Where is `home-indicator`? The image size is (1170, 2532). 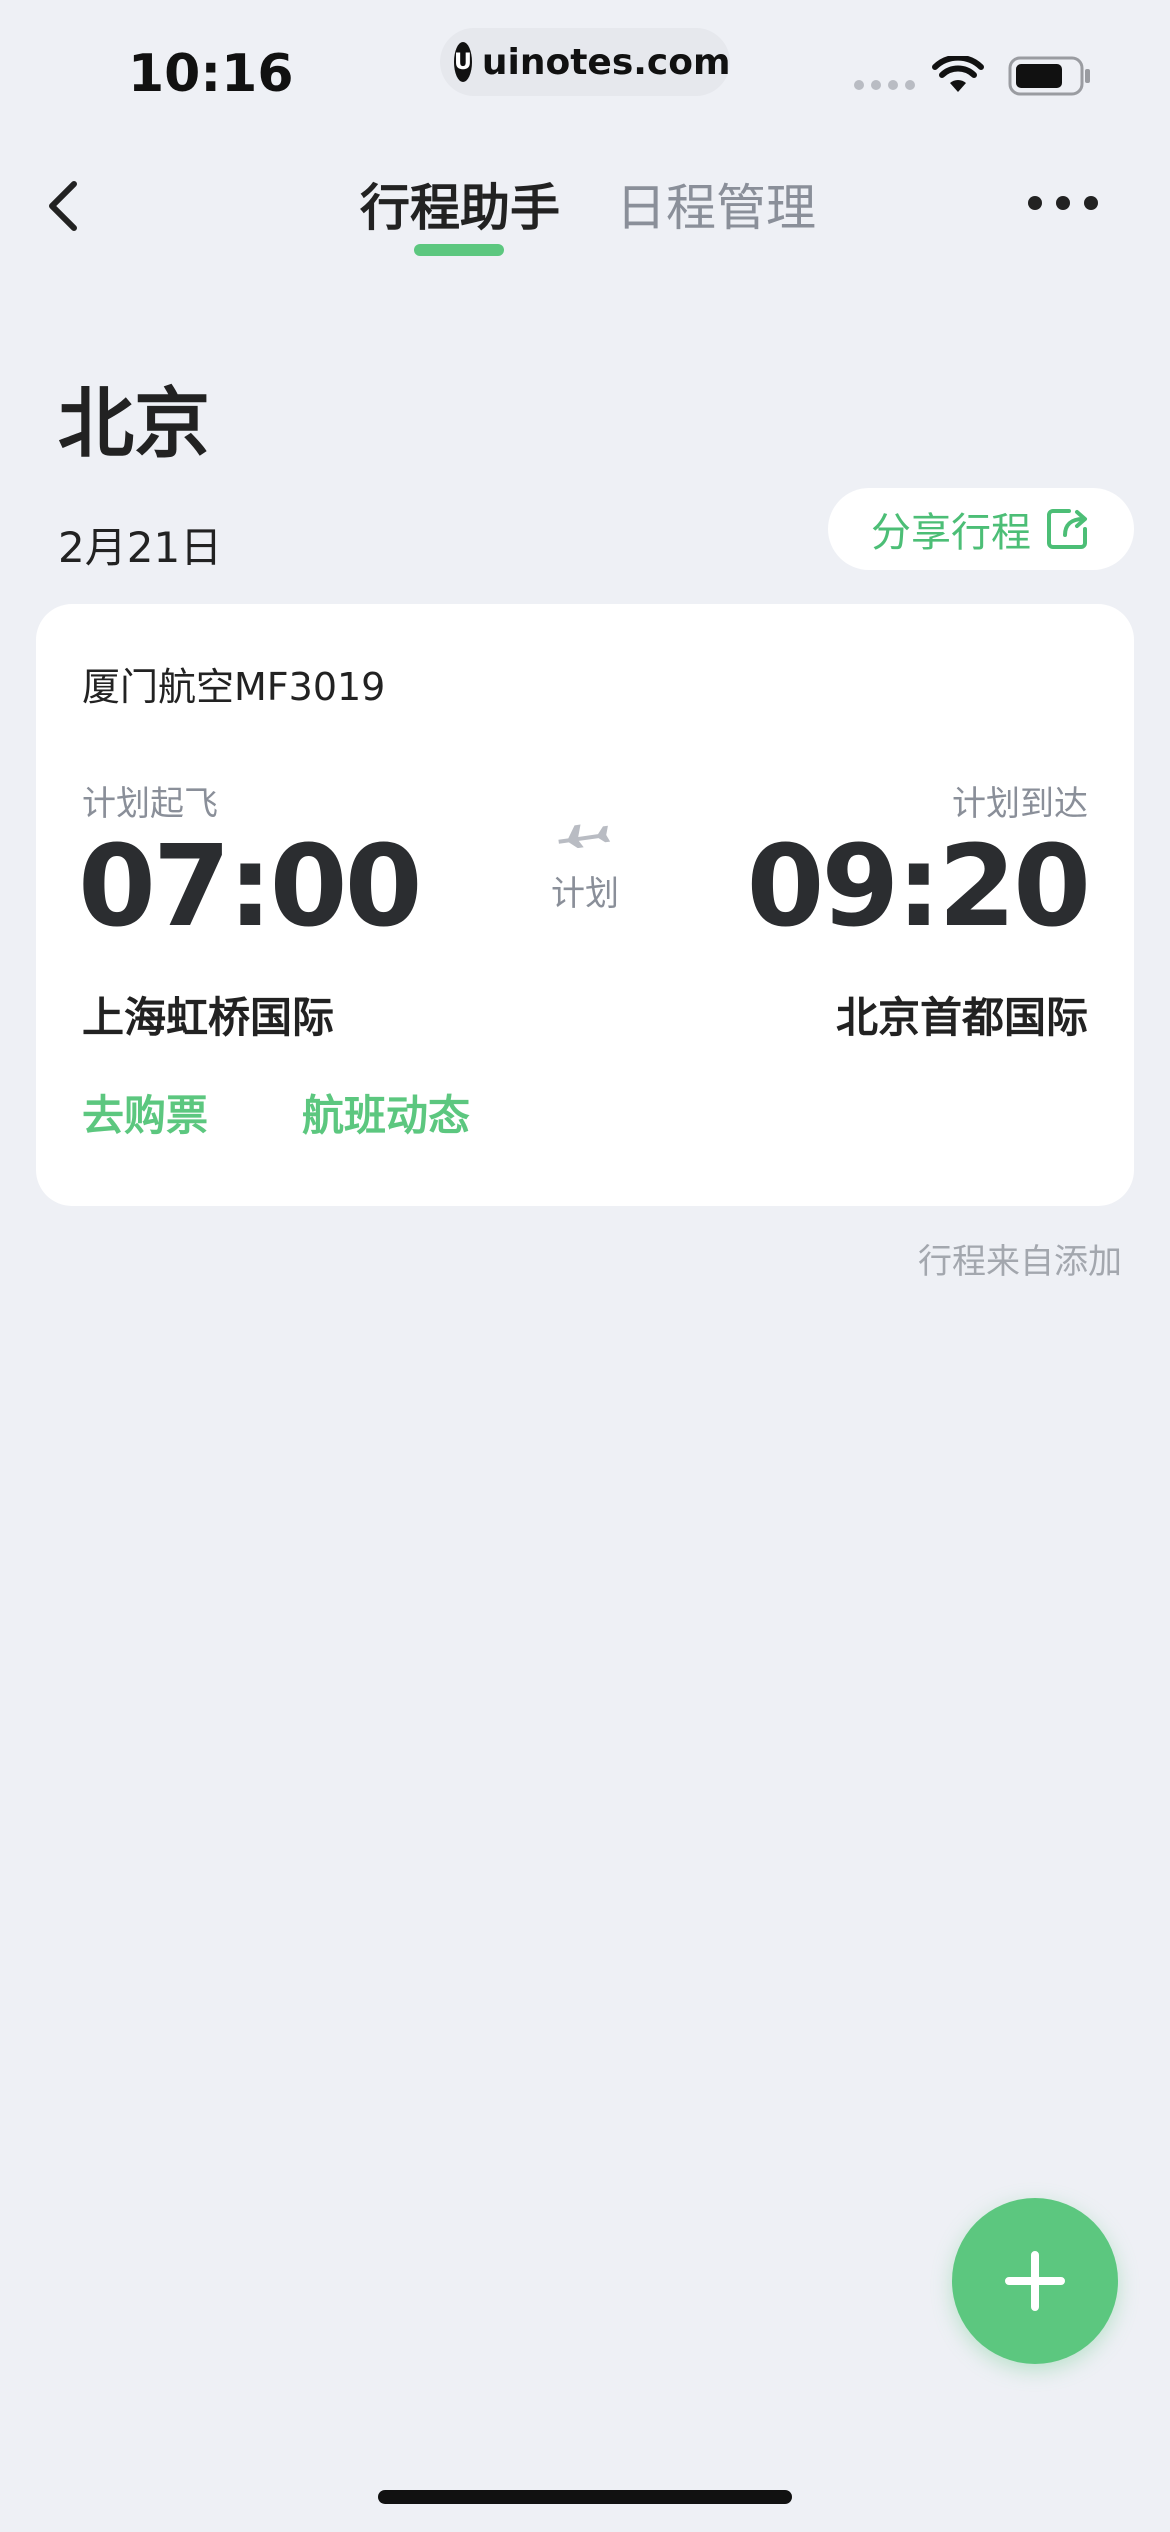 home-indicator is located at coordinates (585, 2497).